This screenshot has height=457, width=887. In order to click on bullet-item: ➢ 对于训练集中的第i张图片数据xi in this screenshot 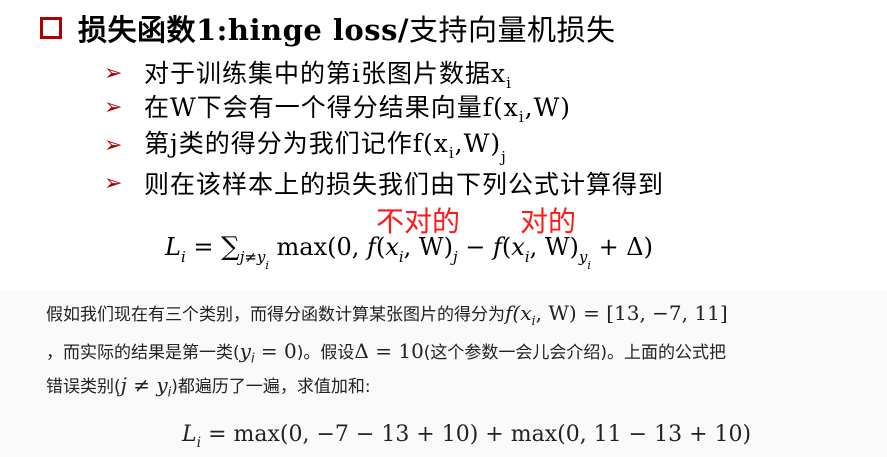, I will do `click(308, 73)`.